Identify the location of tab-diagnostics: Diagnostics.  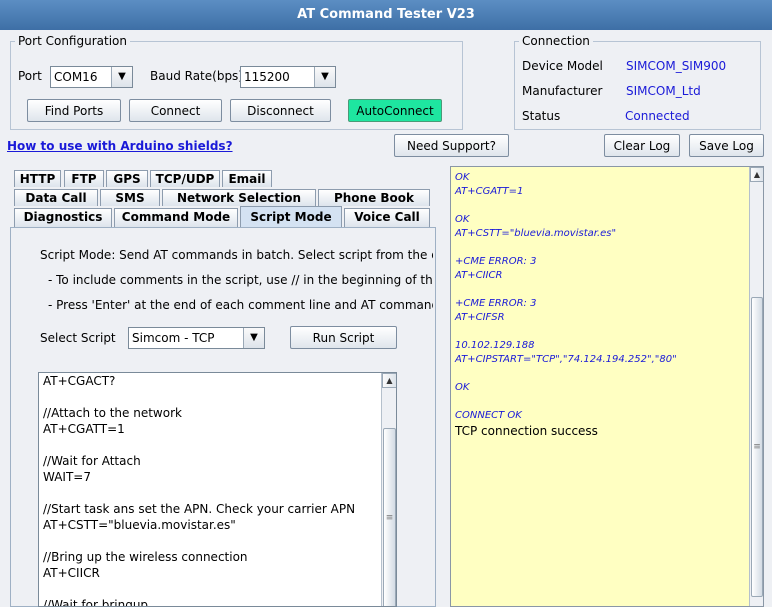
(63, 217).